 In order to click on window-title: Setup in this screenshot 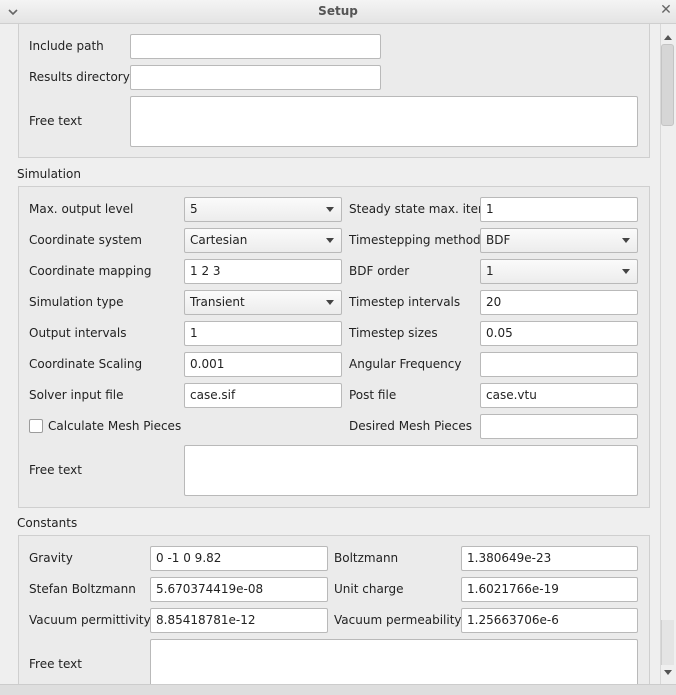, I will do `click(338, 11)`.